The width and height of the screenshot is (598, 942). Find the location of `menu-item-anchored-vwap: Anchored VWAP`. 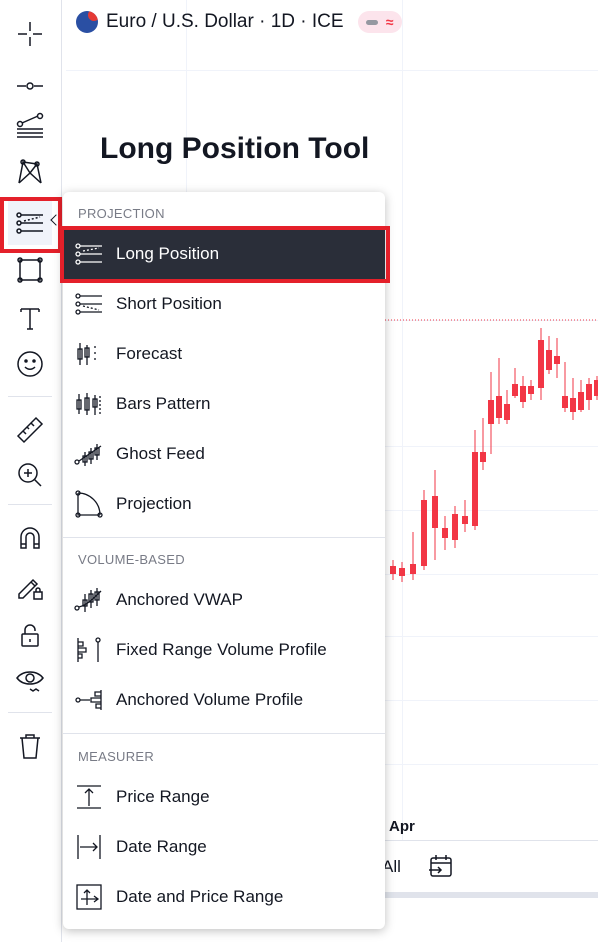

menu-item-anchored-vwap: Anchored VWAP is located at coordinates (224, 600).